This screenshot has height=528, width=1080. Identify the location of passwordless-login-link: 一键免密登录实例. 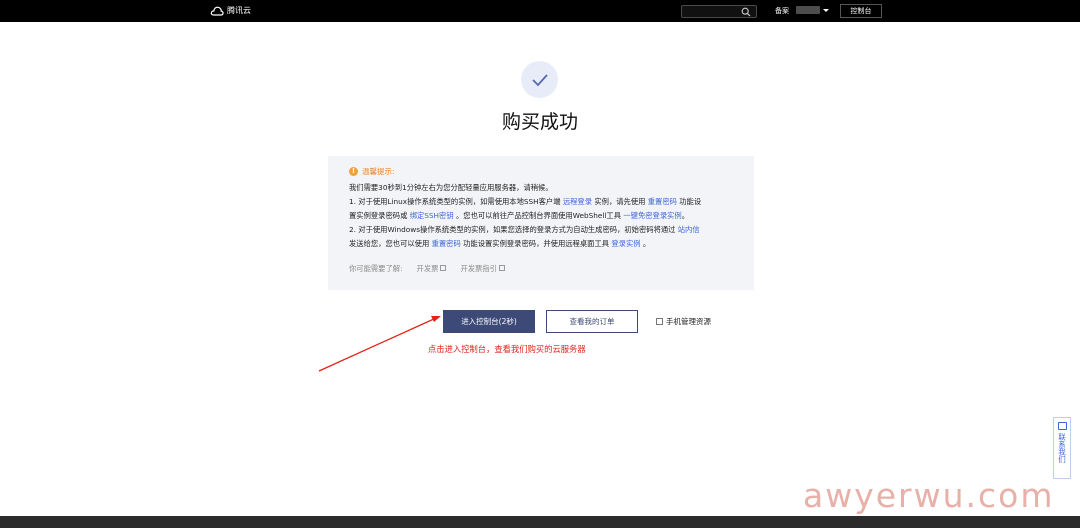
(652, 215).